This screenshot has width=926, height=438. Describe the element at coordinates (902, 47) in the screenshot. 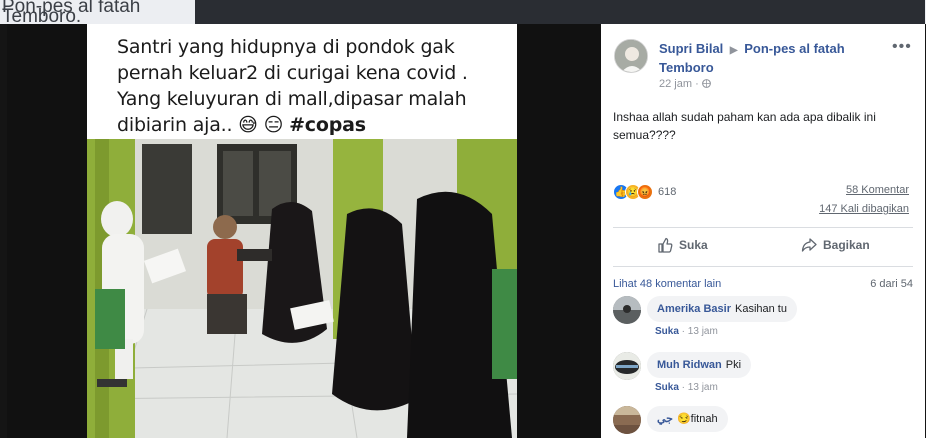

I see `more-options-icon: •••` at that location.